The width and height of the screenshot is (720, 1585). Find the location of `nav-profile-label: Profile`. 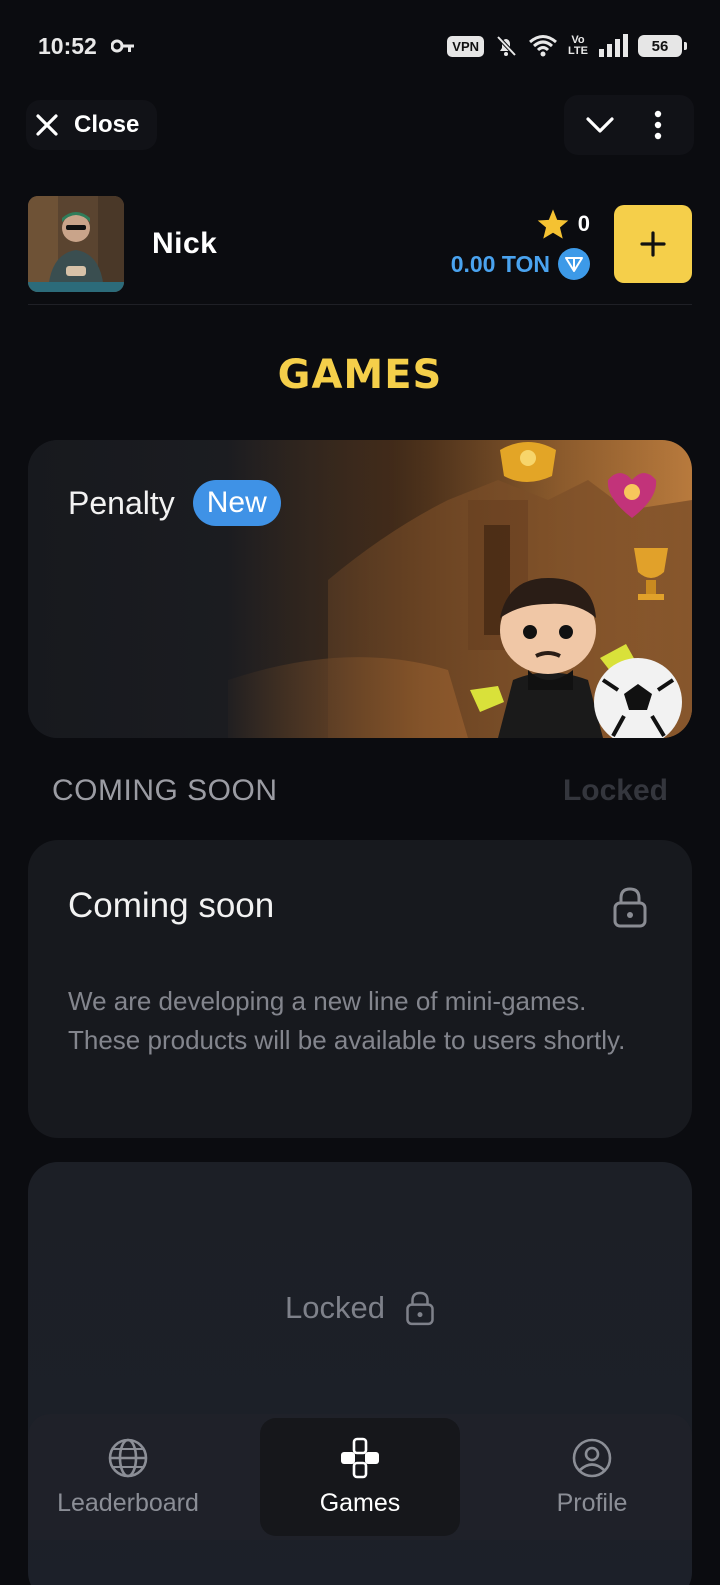

nav-profile-label: Profile is located at coordinates (592, 1502).